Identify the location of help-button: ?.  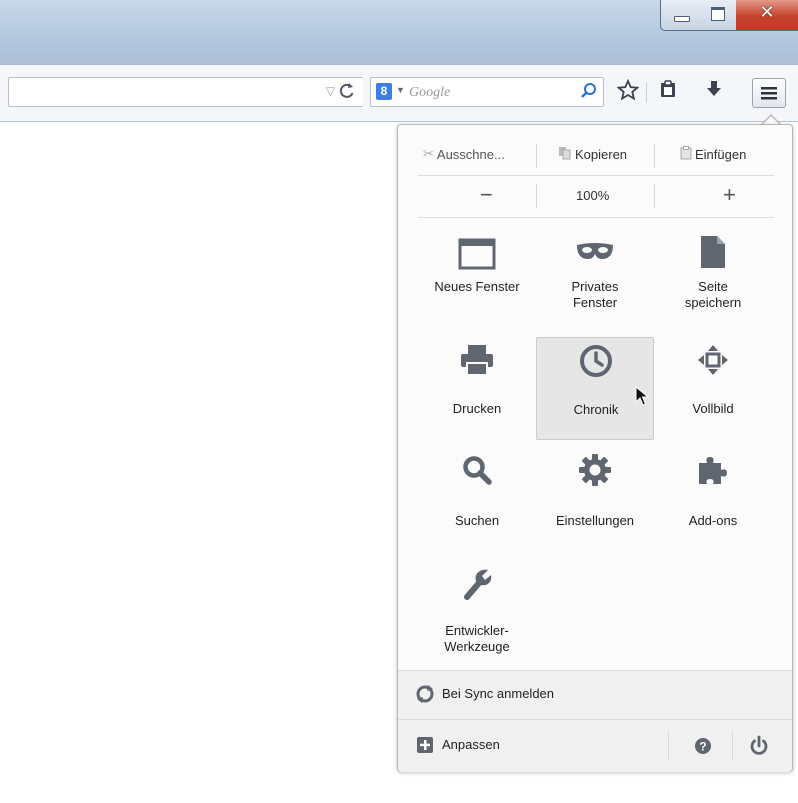
(703, 746).